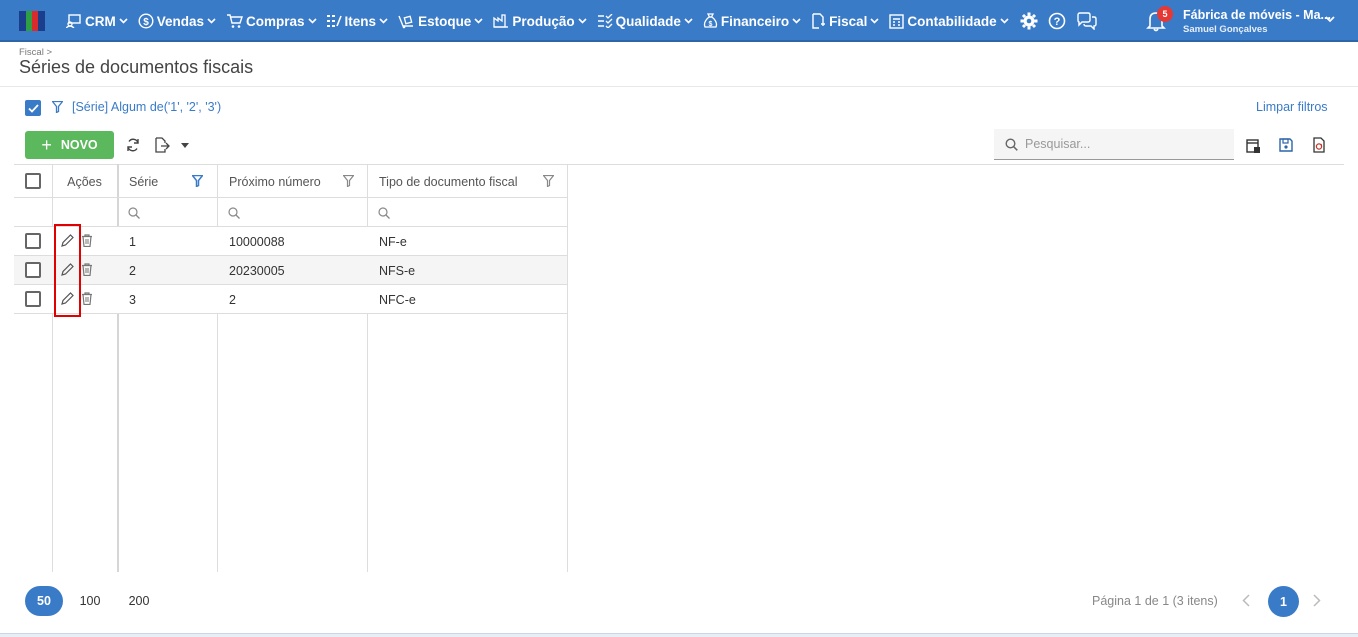  I want to click on help-button: ?, so click(1057, 21).